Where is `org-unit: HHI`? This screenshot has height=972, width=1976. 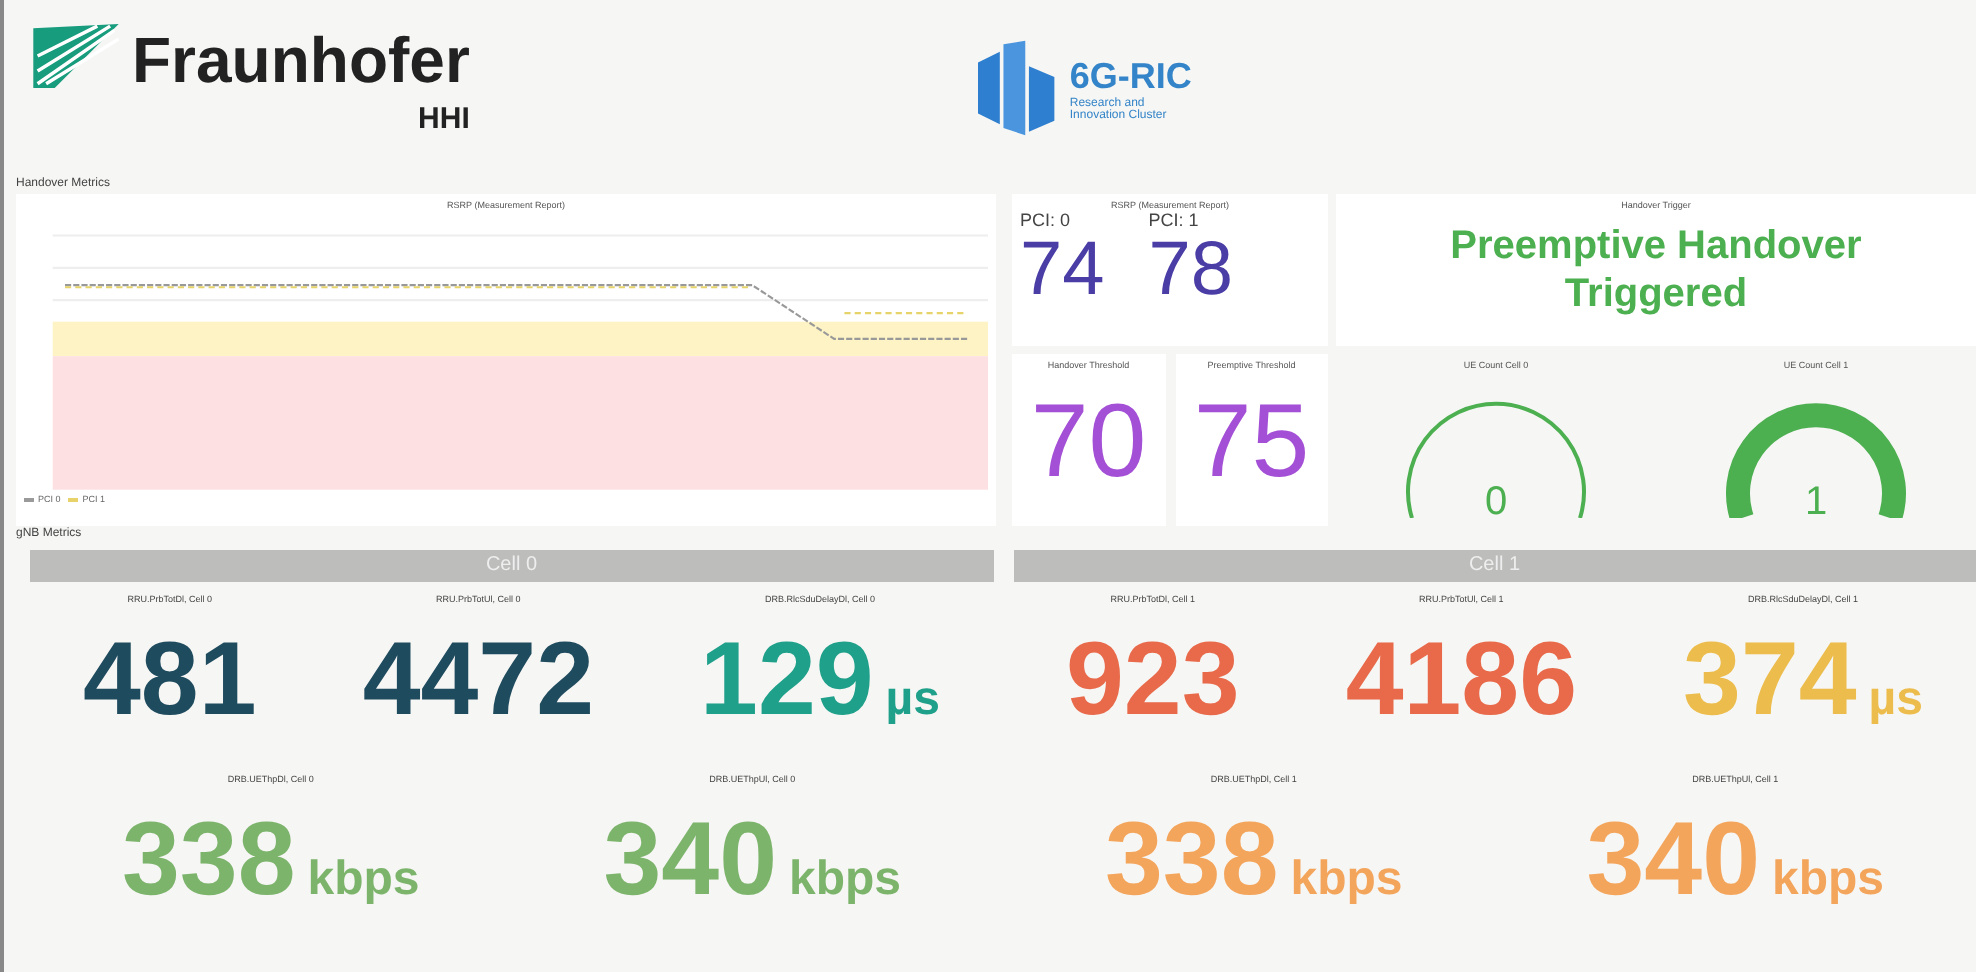
org-unit: HHI is located at coordinates (444, 119).